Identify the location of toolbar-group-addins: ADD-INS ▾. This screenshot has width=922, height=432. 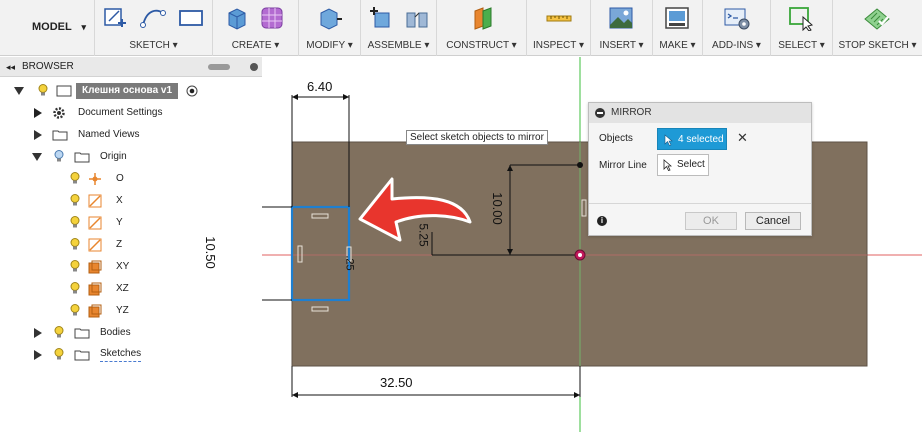
(736, 28).